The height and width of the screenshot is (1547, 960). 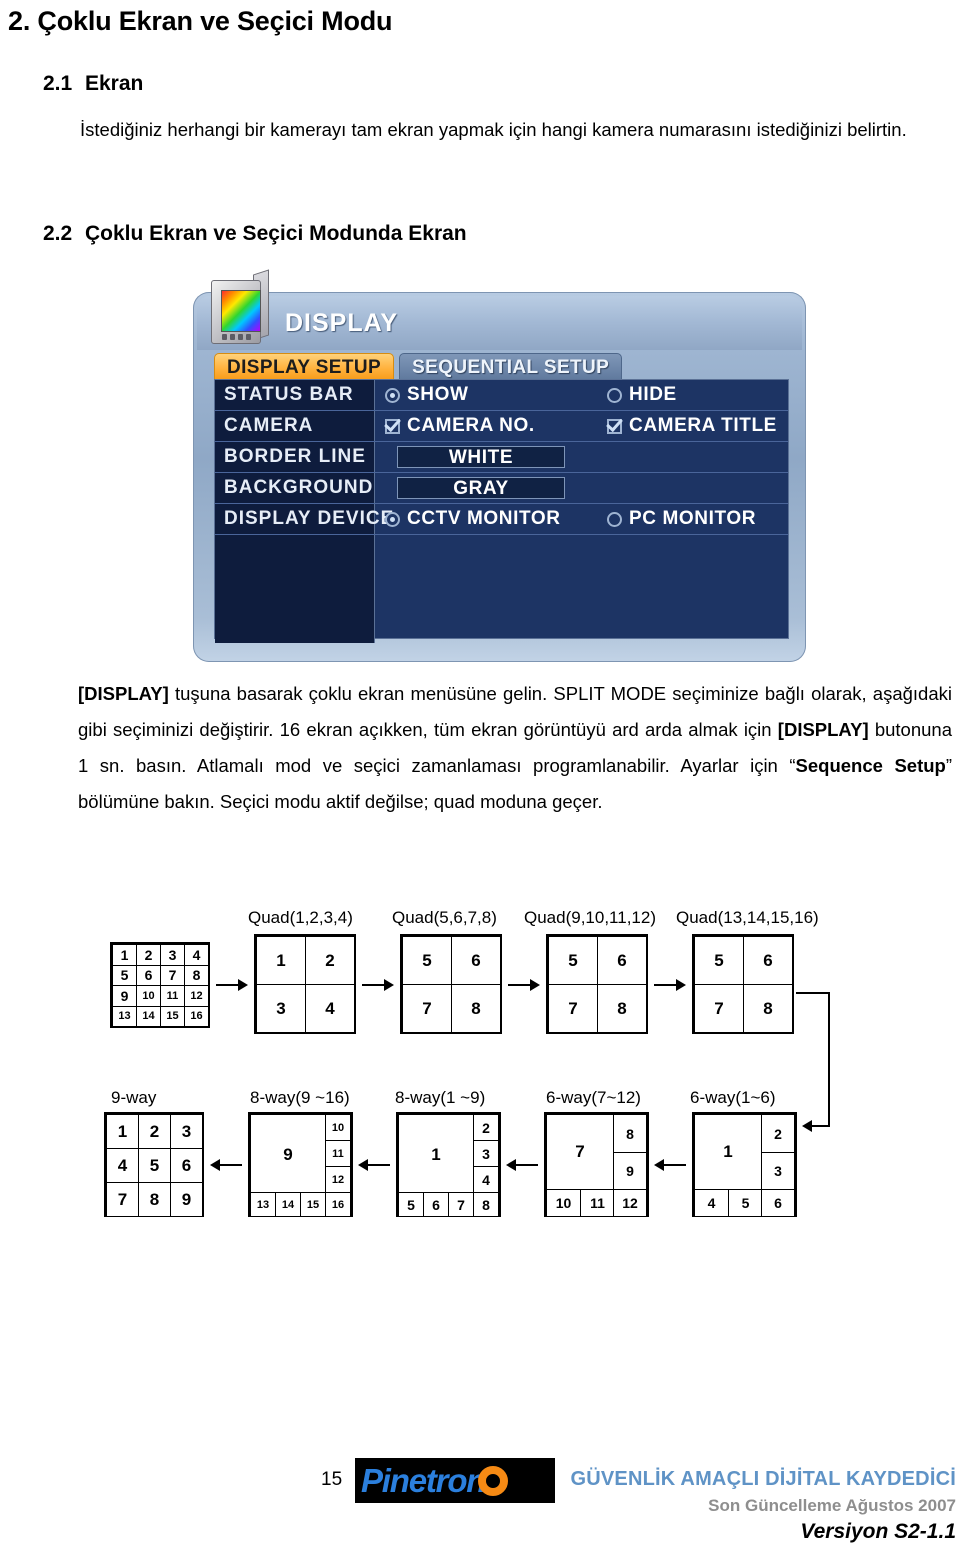 What do you see at coordinates (124, 1016) in the screenshot?
I see `cell-16way-13: 13` at bounding box center [124, 1016].